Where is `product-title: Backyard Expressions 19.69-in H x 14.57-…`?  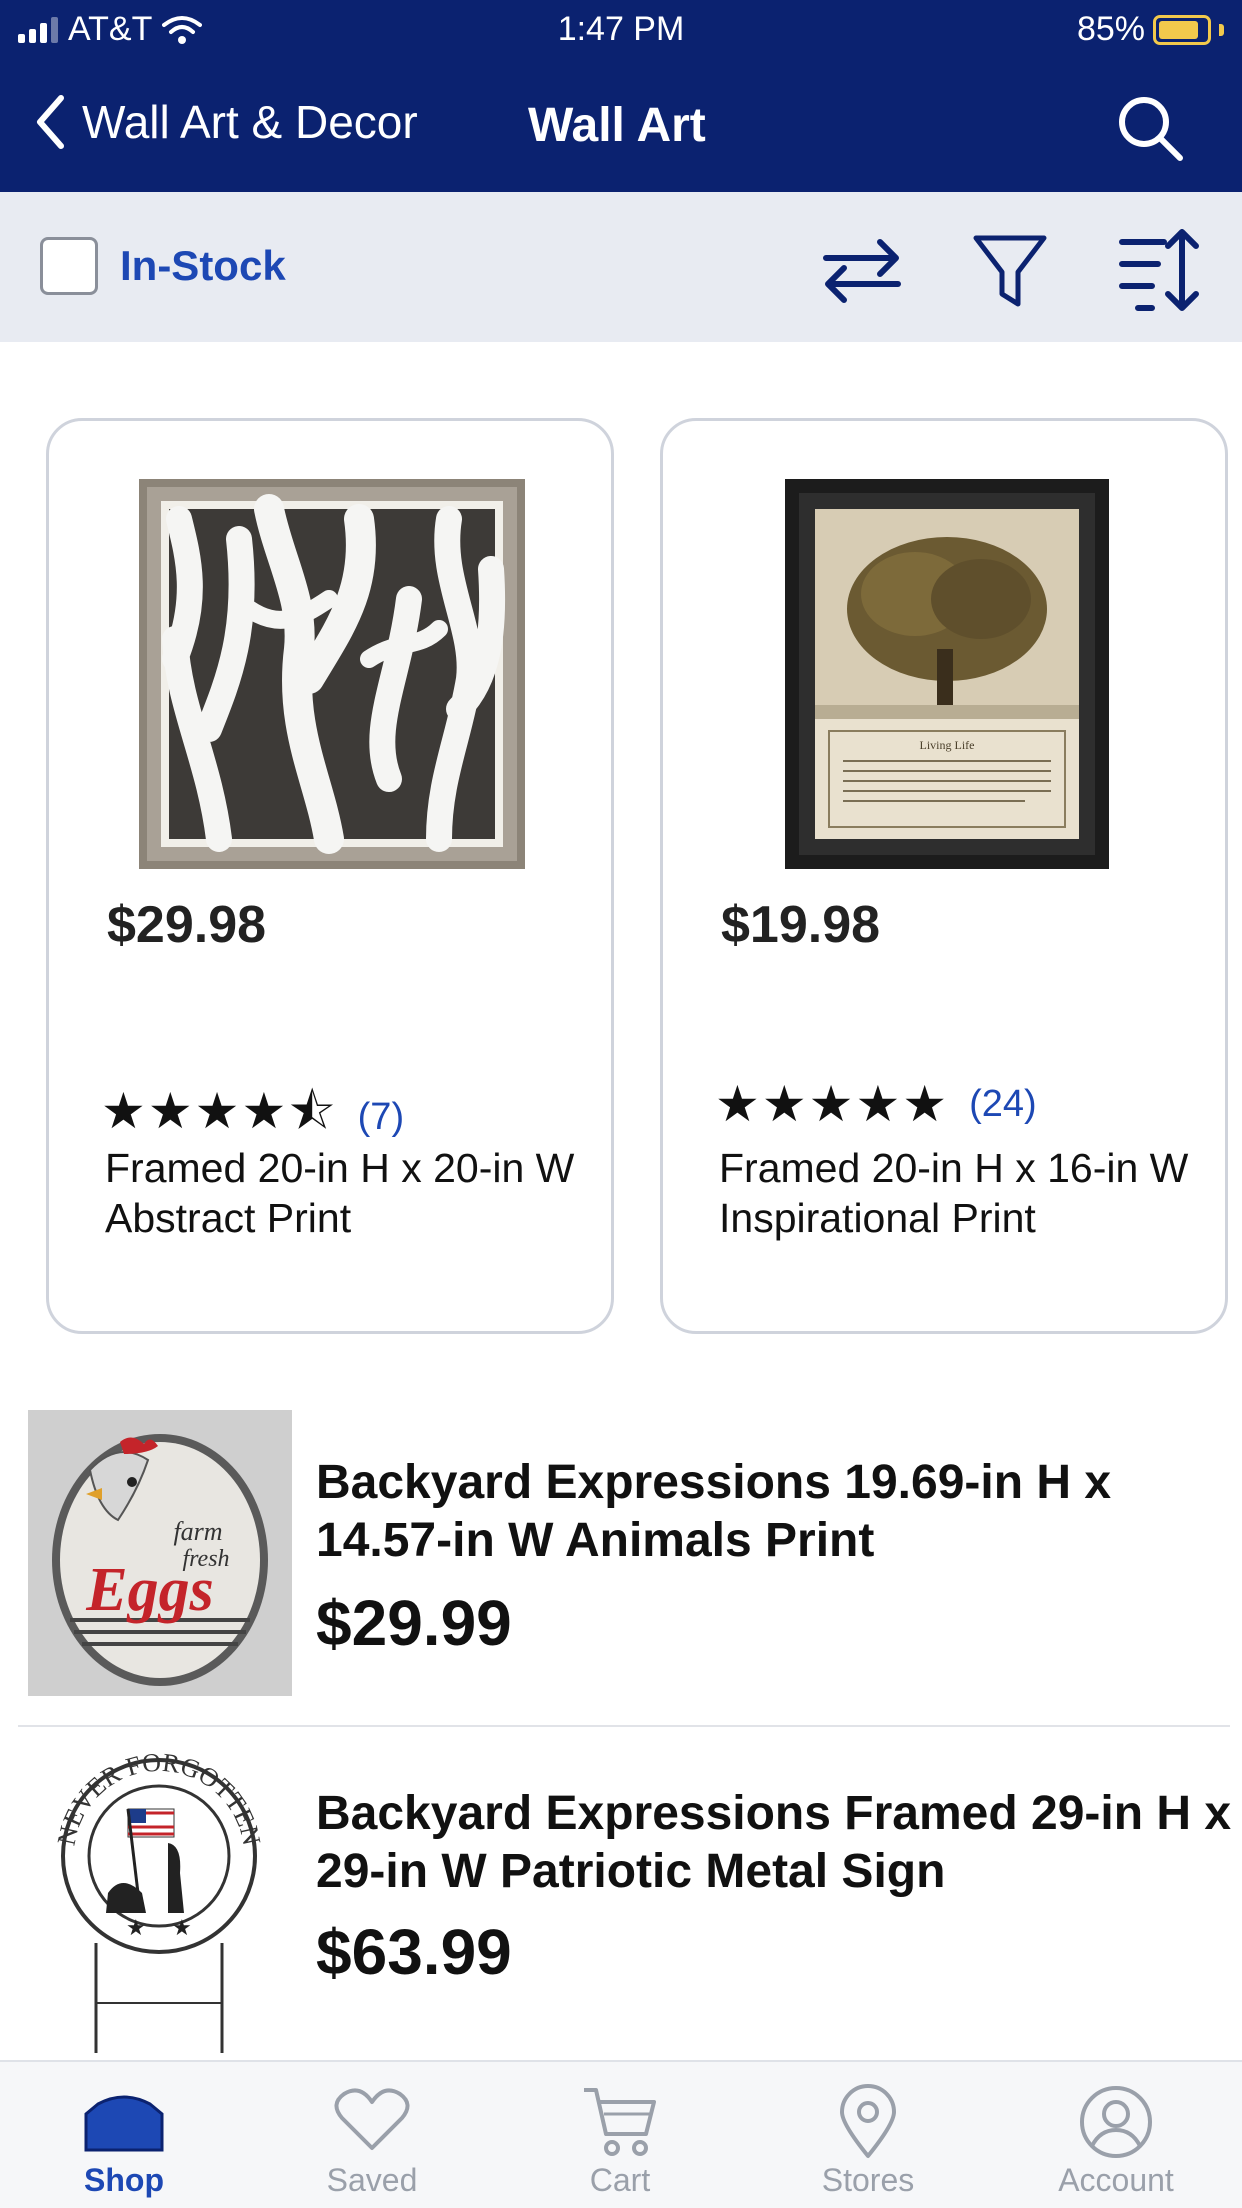
product-title: Backyard Expressions 19.69-in H x 14.57-… is located at coordinates (773, 1512).